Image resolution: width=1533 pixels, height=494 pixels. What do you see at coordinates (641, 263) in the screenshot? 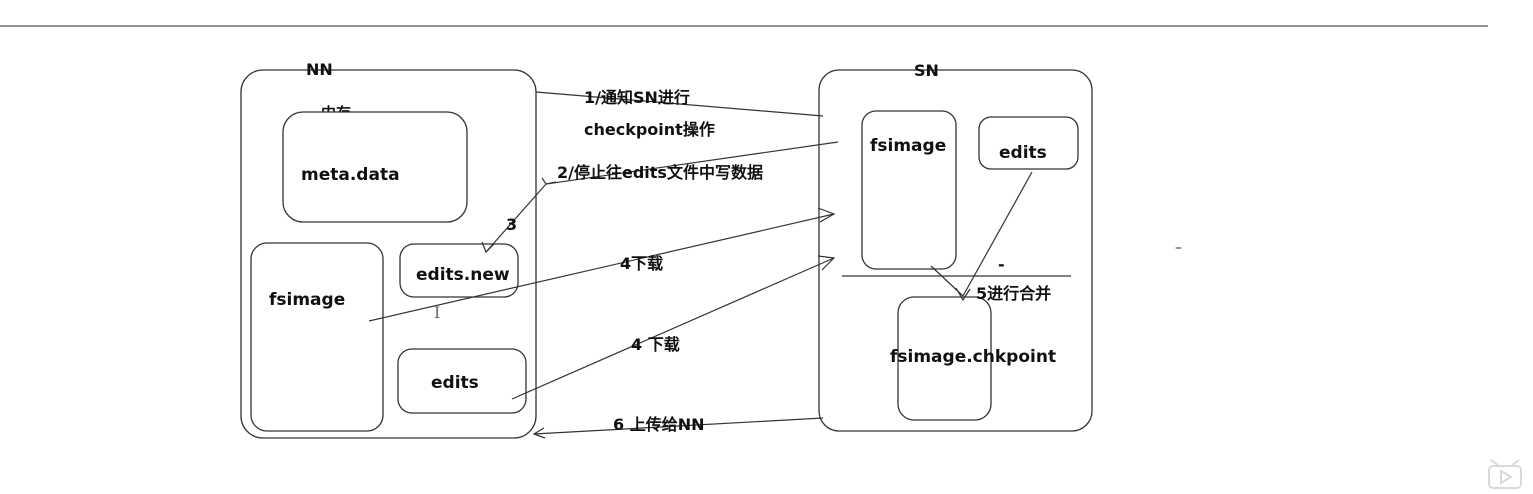
I see `step4a-label: 4下载` at bounding box center [641, 263].